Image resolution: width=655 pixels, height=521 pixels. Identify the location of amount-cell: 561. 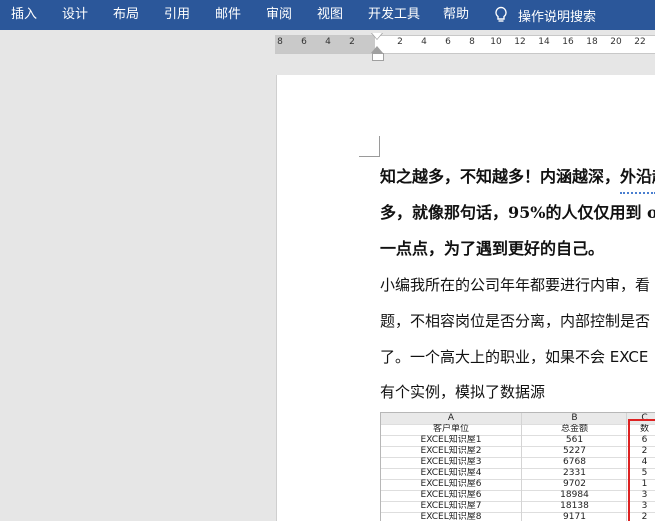
(574, 440).